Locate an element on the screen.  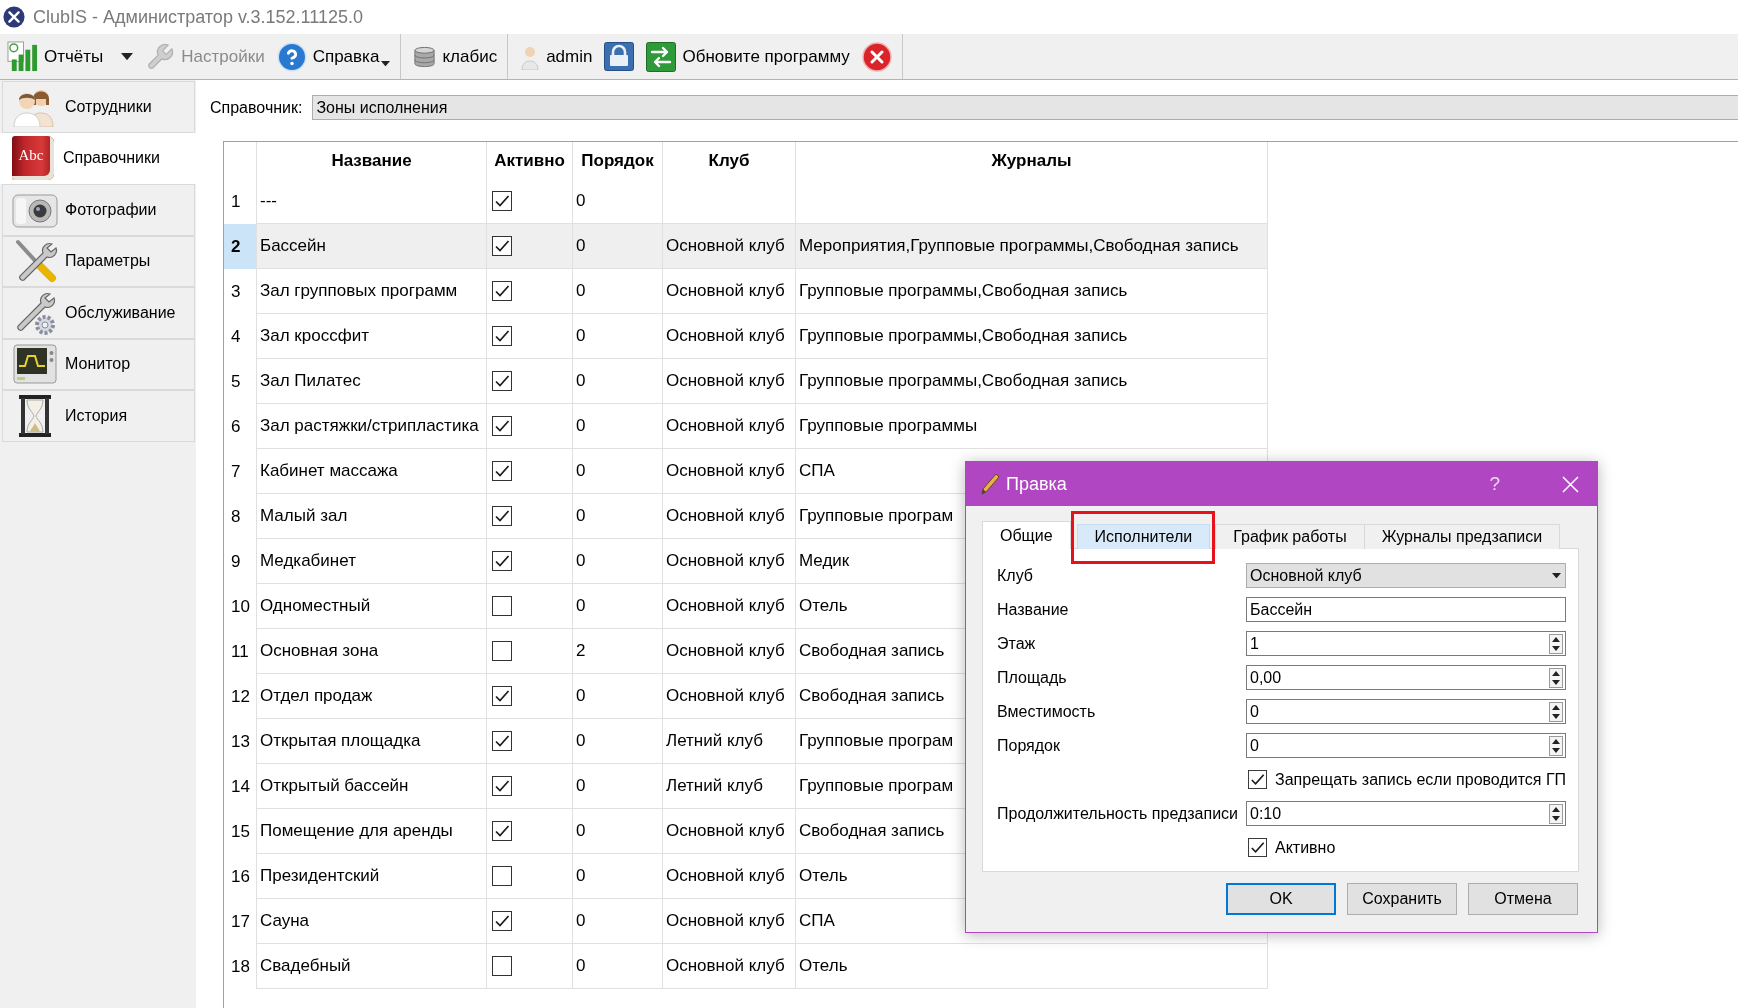
toolbar-button: Справка is located at coordinates (333, 56).